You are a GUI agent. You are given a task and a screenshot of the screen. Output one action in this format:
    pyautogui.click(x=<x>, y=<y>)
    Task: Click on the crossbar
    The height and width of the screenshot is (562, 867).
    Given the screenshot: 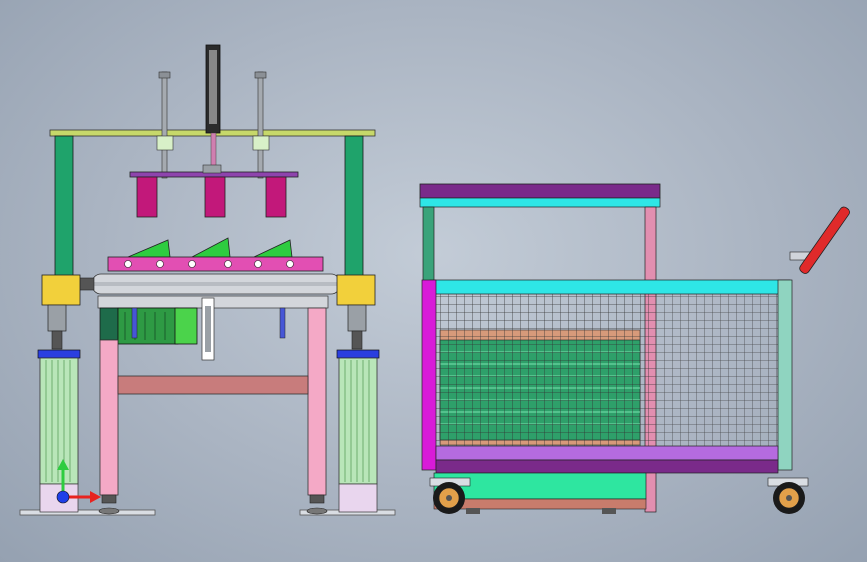 What is the action you would take?
    pyautogui.click(x=213, y=385)
    